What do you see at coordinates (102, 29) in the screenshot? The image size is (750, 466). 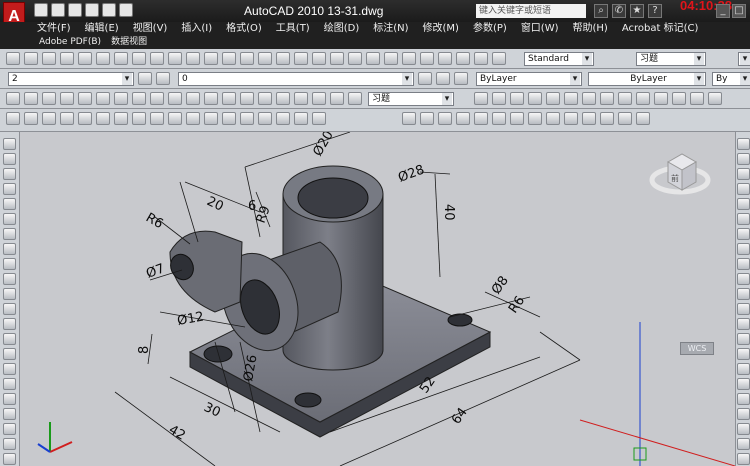 I see `menu-edit: 编辑(E)` at bounding box center [102, 29].